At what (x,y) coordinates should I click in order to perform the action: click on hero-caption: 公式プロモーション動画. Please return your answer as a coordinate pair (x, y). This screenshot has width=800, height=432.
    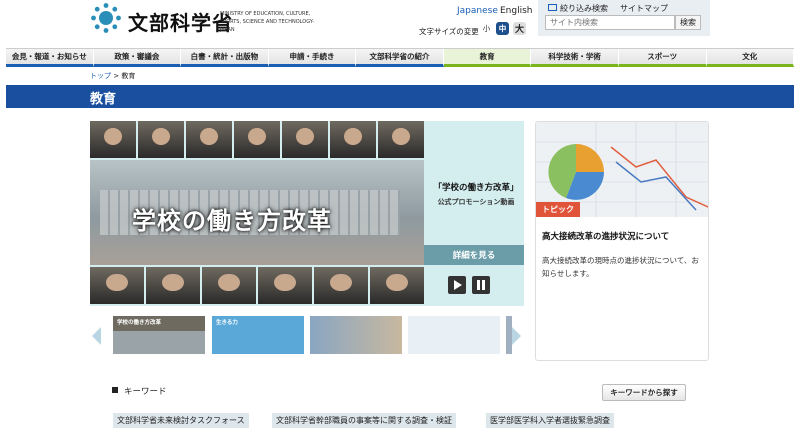
    Looking at the image, I should click on (476, 202).